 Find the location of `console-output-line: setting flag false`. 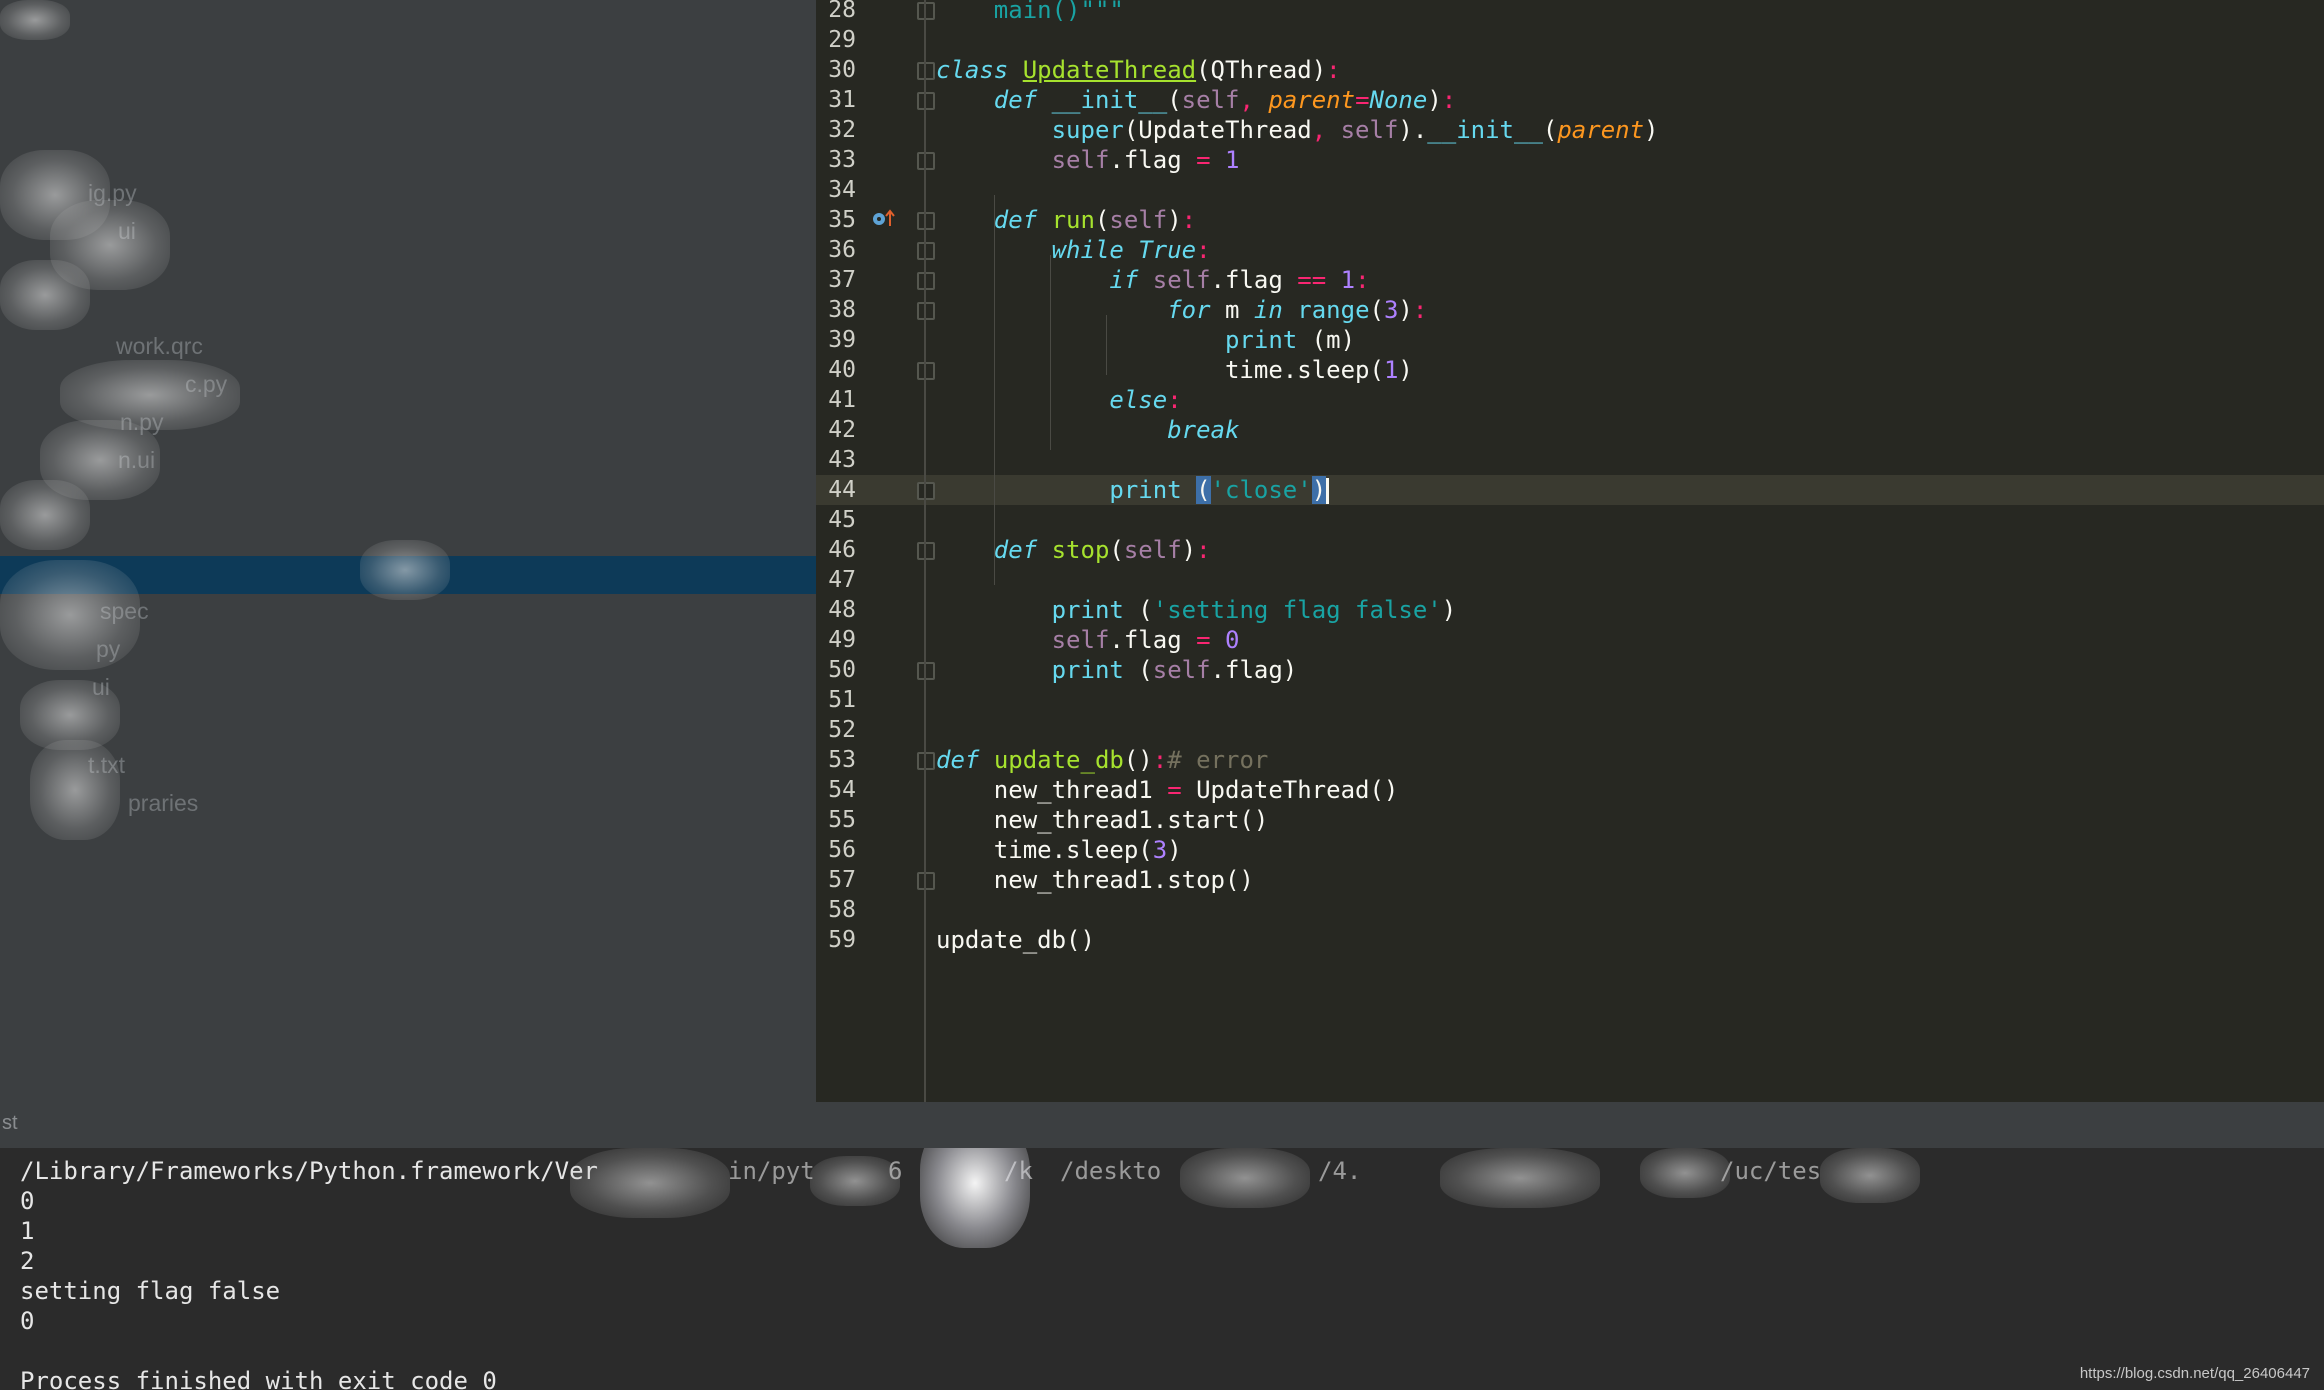

console-output-line: setting flag false is located at coordinates (150, 1291).